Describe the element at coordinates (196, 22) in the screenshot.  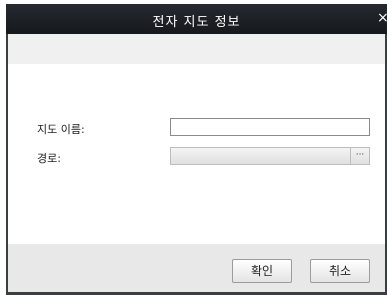
I see `dialog-title: 전자 지도 정보` at that location.